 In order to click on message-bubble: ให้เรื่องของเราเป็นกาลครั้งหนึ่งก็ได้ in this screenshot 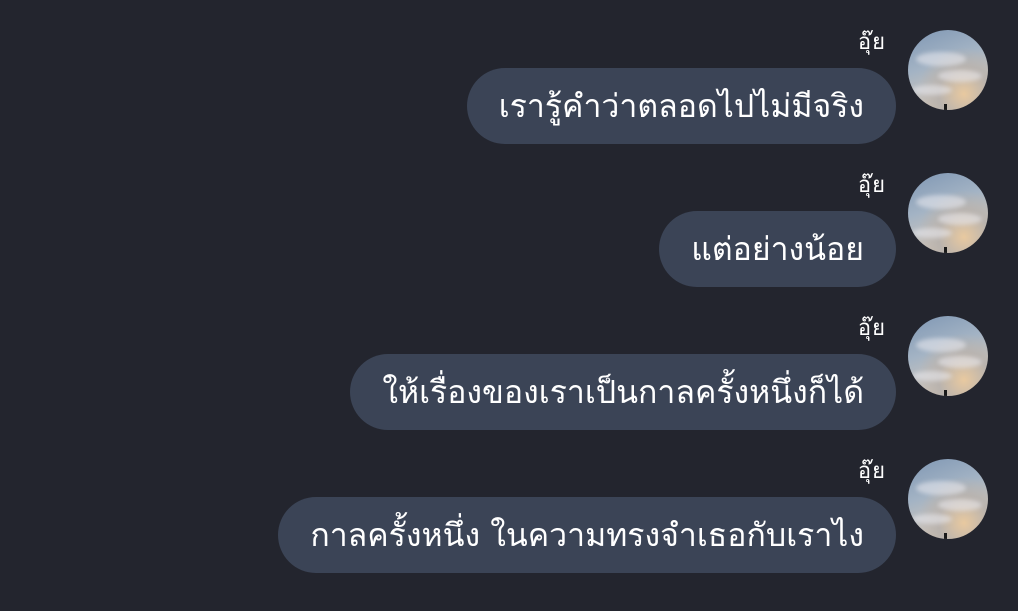, I will do `click(623, 392)`.